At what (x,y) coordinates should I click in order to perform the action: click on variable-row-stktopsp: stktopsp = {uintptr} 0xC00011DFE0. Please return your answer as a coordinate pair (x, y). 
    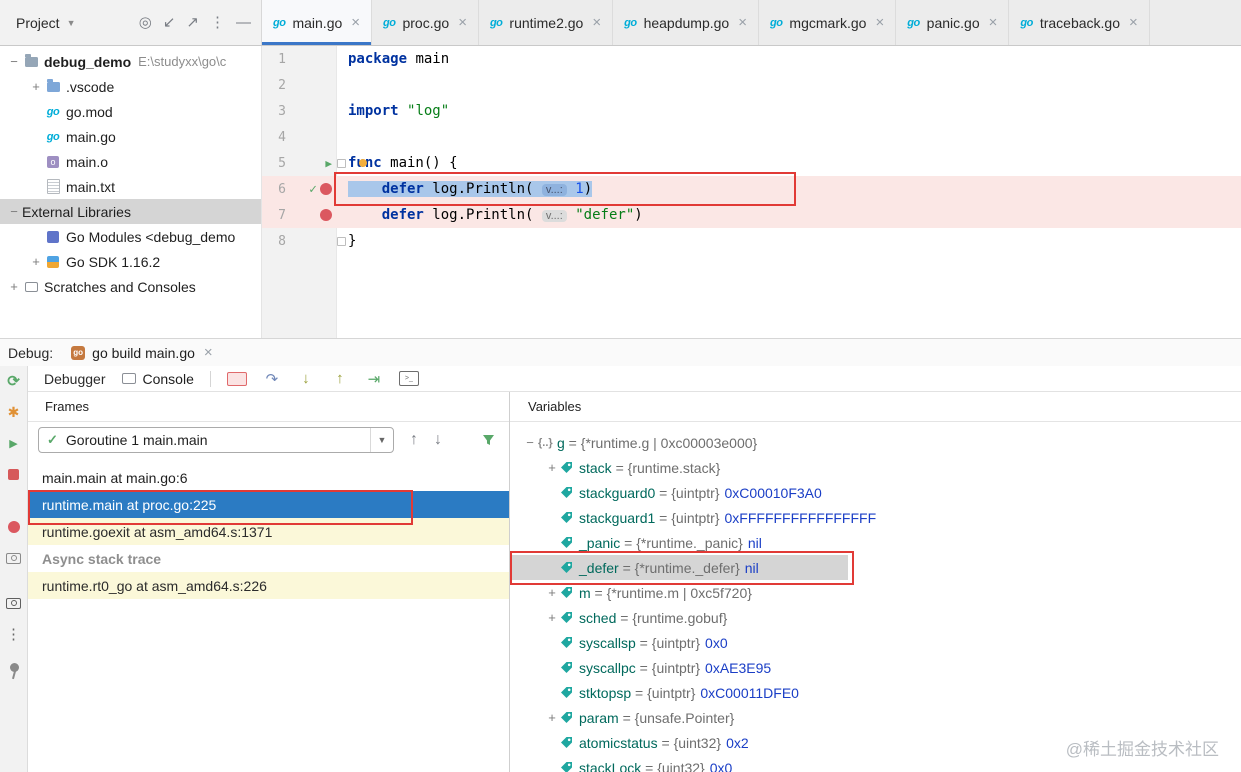
    Looking at the image, I should click on (875, 692).